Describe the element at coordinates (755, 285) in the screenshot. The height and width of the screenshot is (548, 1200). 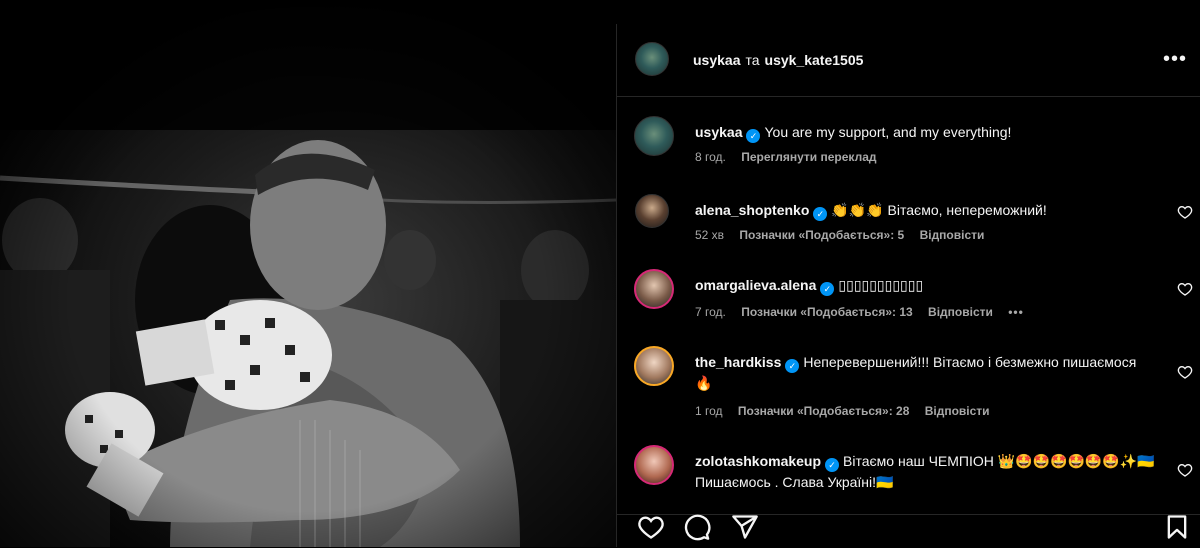
I see `comment-username: omargalieva.alena` at that location.